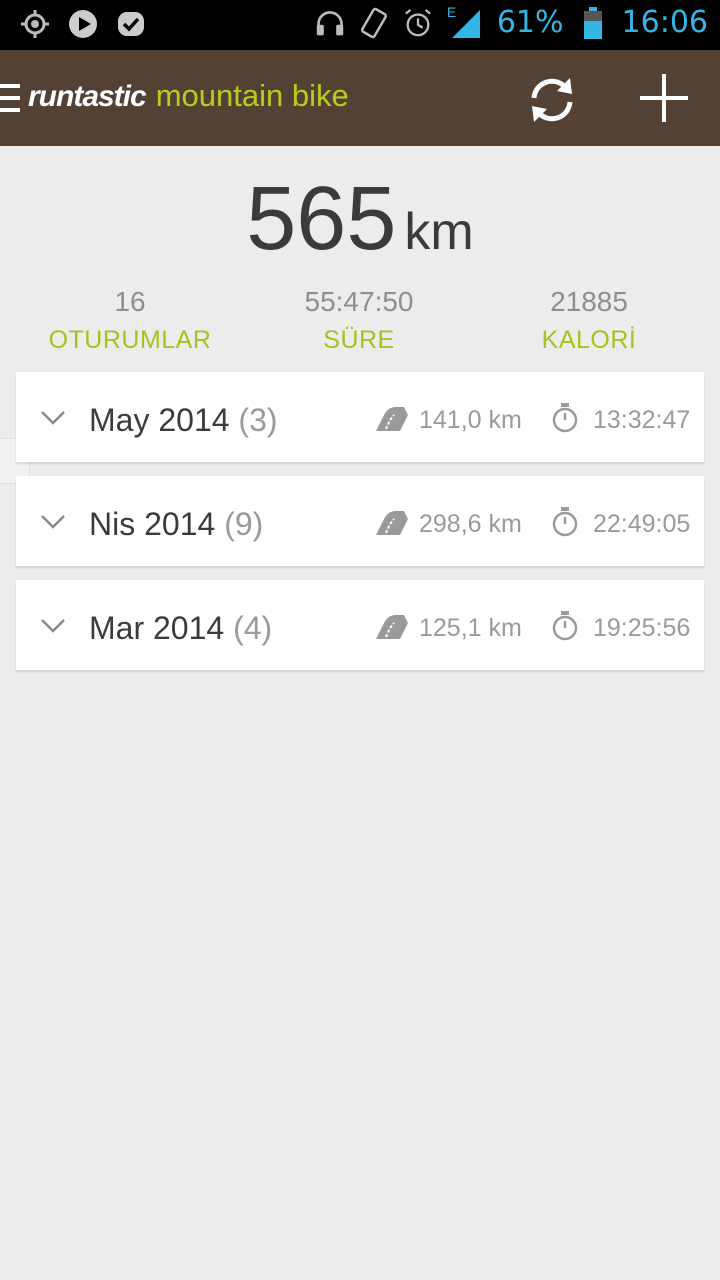 The height and width of the screenshot is (1280, 720). Describe the element at coordinates (470, 524) in the screenshot. I see `month-distance: 298,6 km` at that location.